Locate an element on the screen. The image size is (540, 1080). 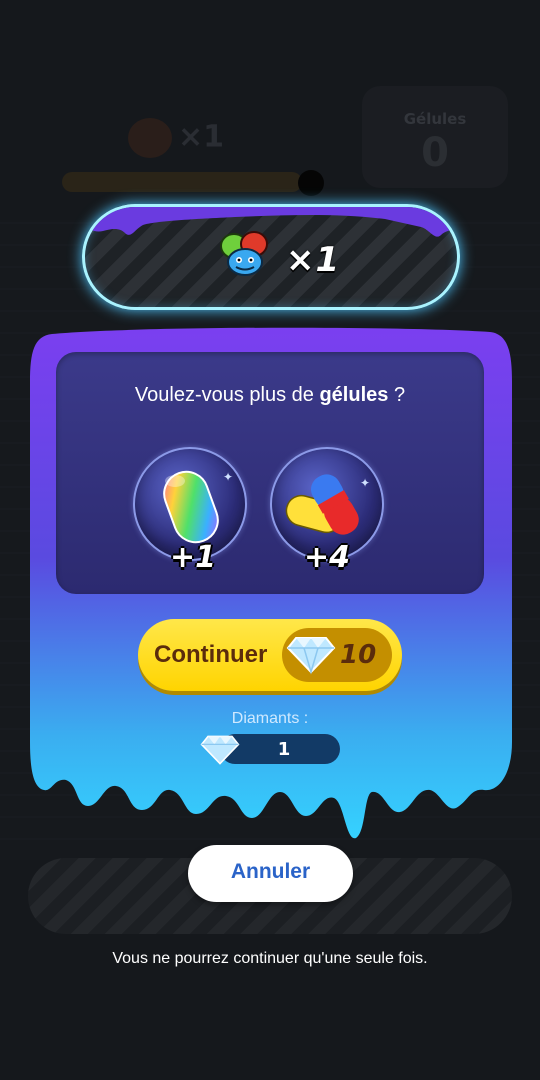
question-prefix: Voulez-vous plus de is located at coordinates (227, 395).